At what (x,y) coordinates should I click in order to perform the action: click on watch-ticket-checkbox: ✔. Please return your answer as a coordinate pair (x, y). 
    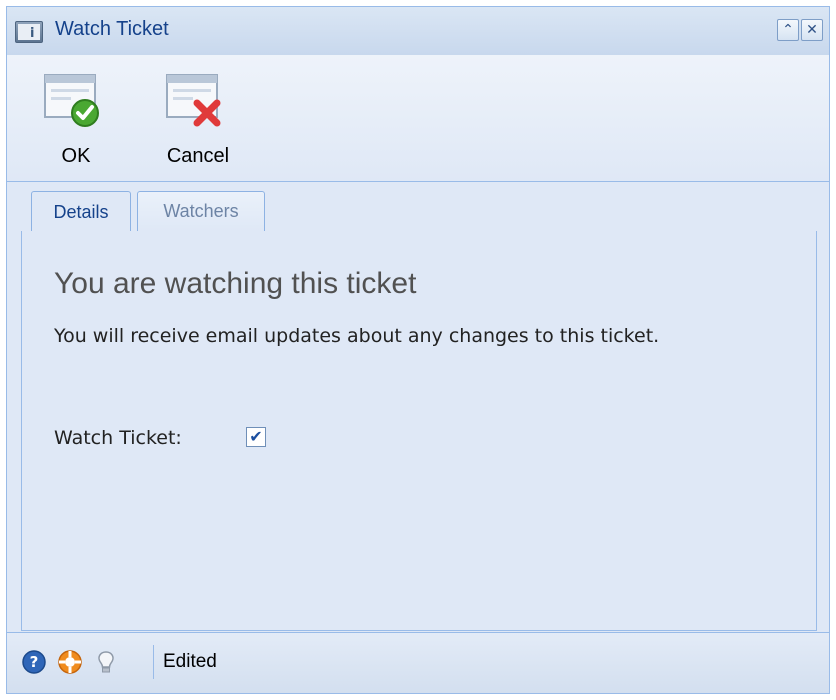
    Looking at the image, I should click on (256, 437).